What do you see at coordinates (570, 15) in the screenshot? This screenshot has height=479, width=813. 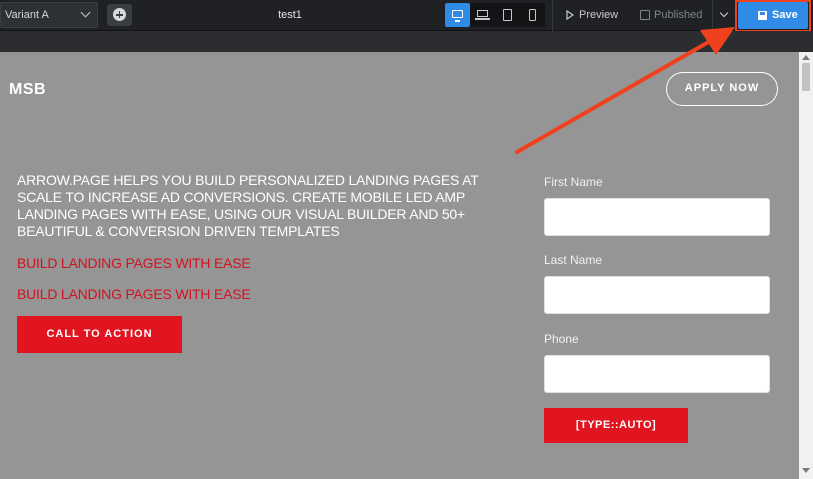 I see `play-icon` at bounding box center [570, 15].